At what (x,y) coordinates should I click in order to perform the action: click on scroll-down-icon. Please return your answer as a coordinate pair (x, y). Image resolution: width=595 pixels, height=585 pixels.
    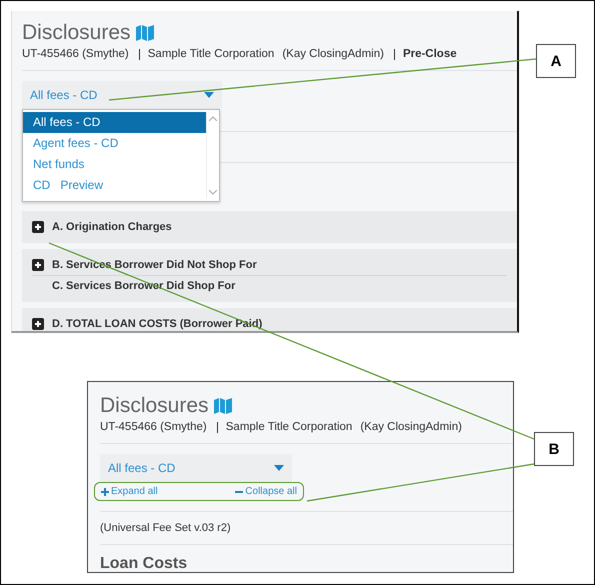
    Looking at the image, I should click on (213, 192).